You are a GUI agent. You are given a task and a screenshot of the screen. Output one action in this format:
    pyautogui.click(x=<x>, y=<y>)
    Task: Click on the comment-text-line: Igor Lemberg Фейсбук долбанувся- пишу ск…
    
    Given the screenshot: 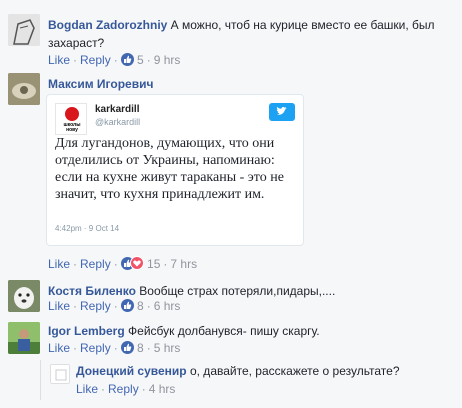 What is the action you would take?
    pyautogui.click(x=184, y=331)
    